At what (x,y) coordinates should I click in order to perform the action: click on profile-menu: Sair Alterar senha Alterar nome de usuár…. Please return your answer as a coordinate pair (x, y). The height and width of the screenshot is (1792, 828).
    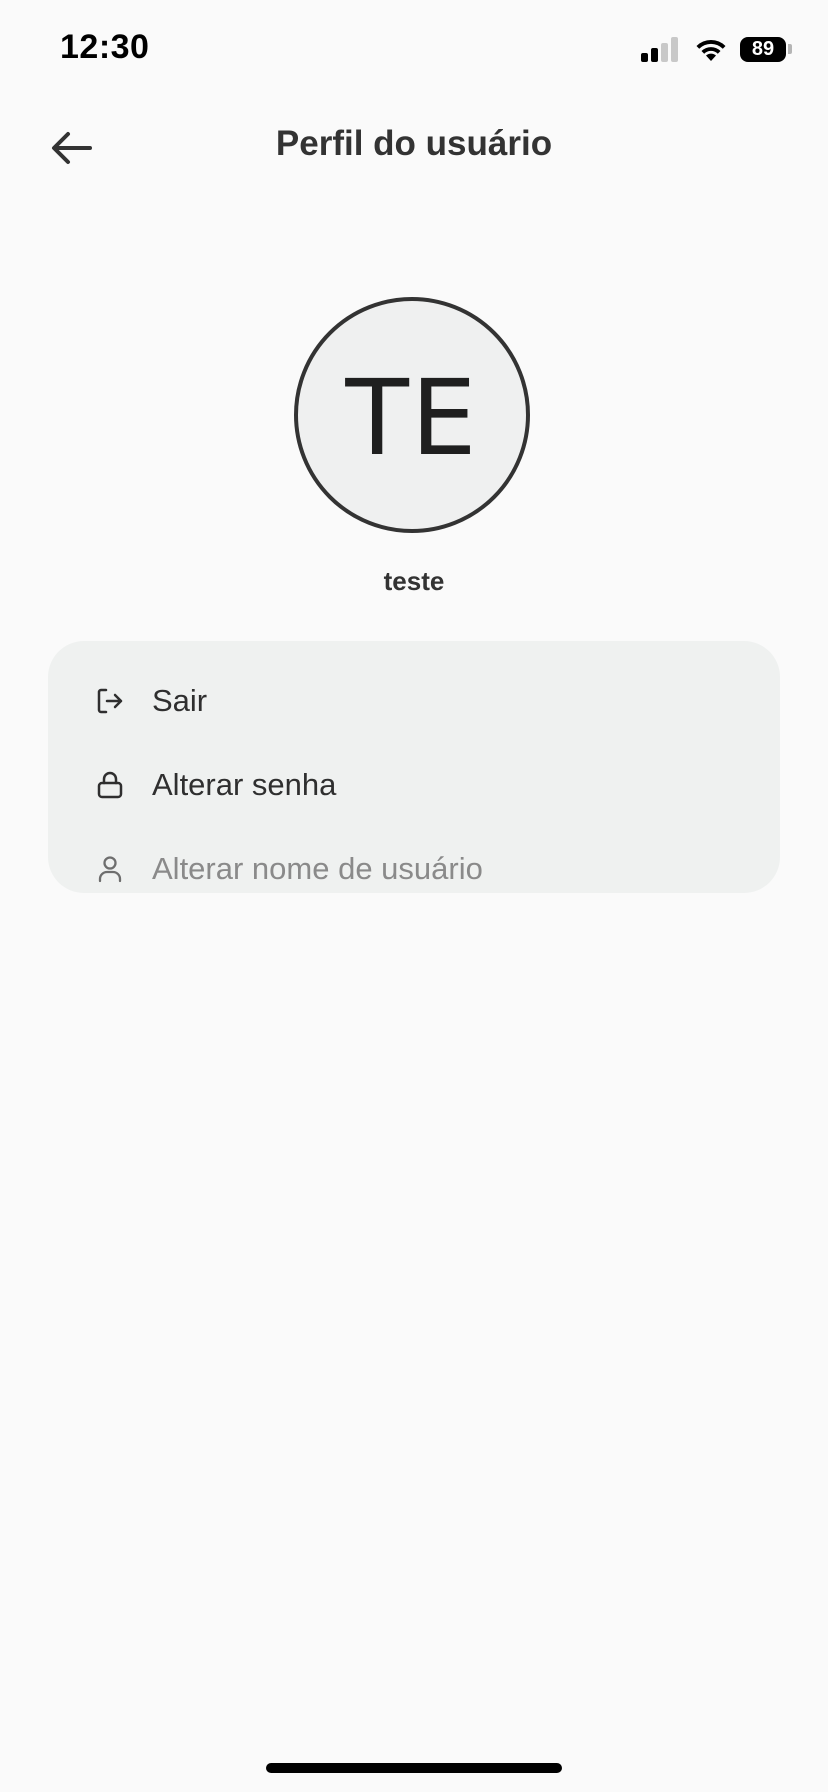
    Looking at the image, I should click on (414, 767).